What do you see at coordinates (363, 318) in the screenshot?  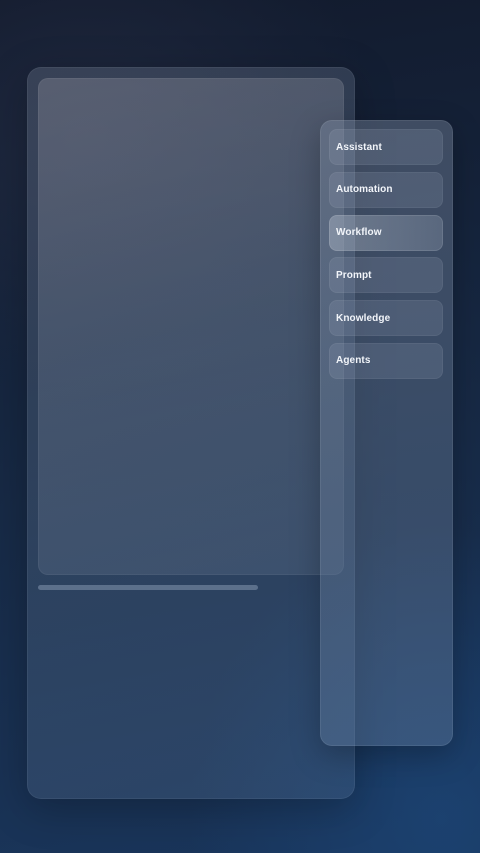 I see `menu-item-label: Knowledge` at bounding box center [363, 318].